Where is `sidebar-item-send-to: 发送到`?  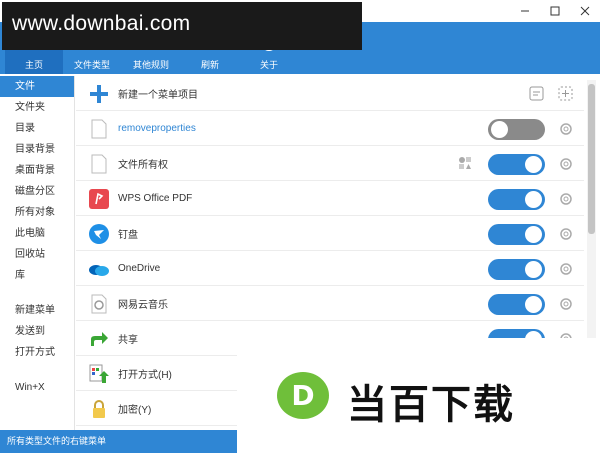 sidebar-item-send-to: 发送到 is located at coordinates (37, 331).